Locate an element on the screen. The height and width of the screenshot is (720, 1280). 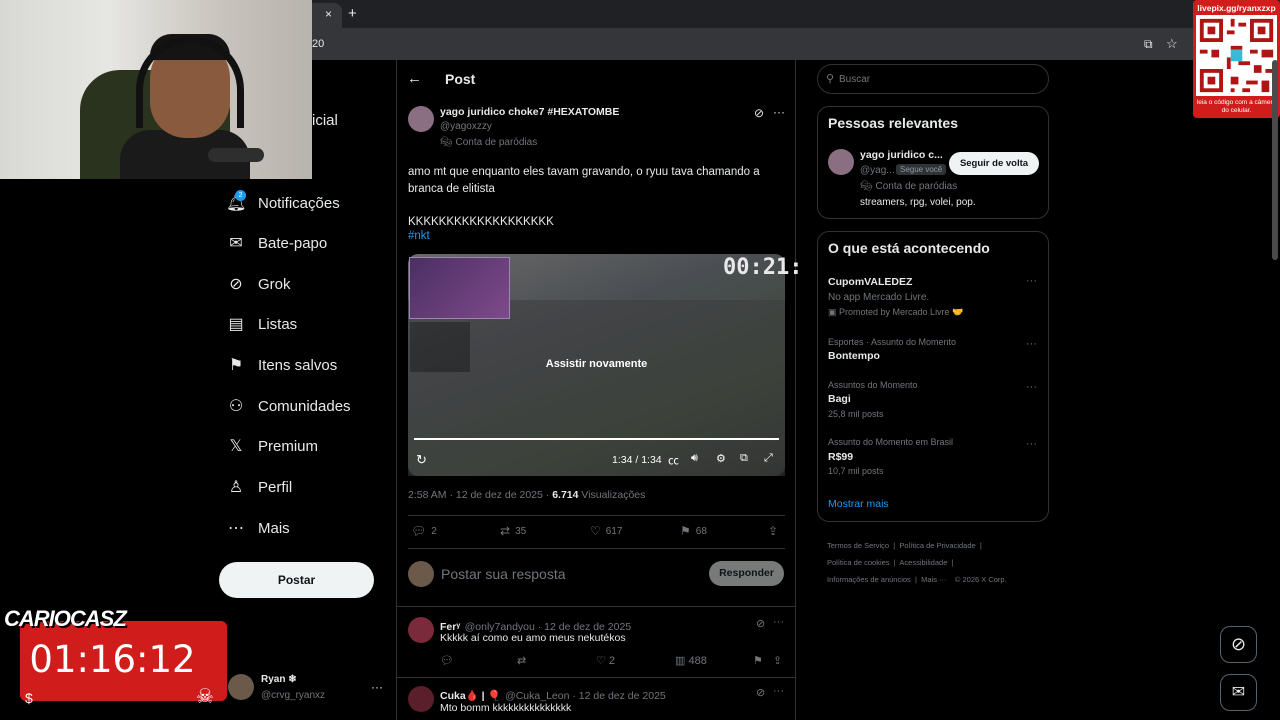
sidebar-item-lists: ▤ Listas is located at coordinates (261, 324).